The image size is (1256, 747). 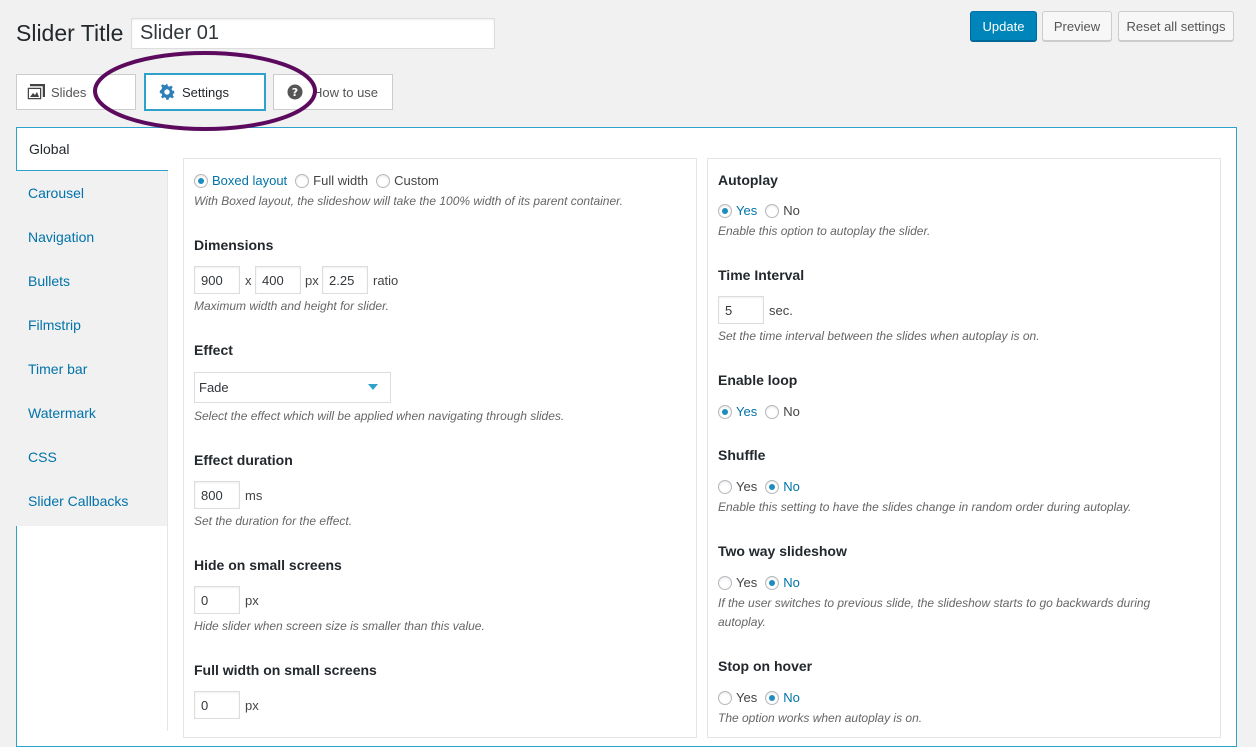 I want to click on dimensions-description: Maximum width and height for slider., so click(x=291, y=306).